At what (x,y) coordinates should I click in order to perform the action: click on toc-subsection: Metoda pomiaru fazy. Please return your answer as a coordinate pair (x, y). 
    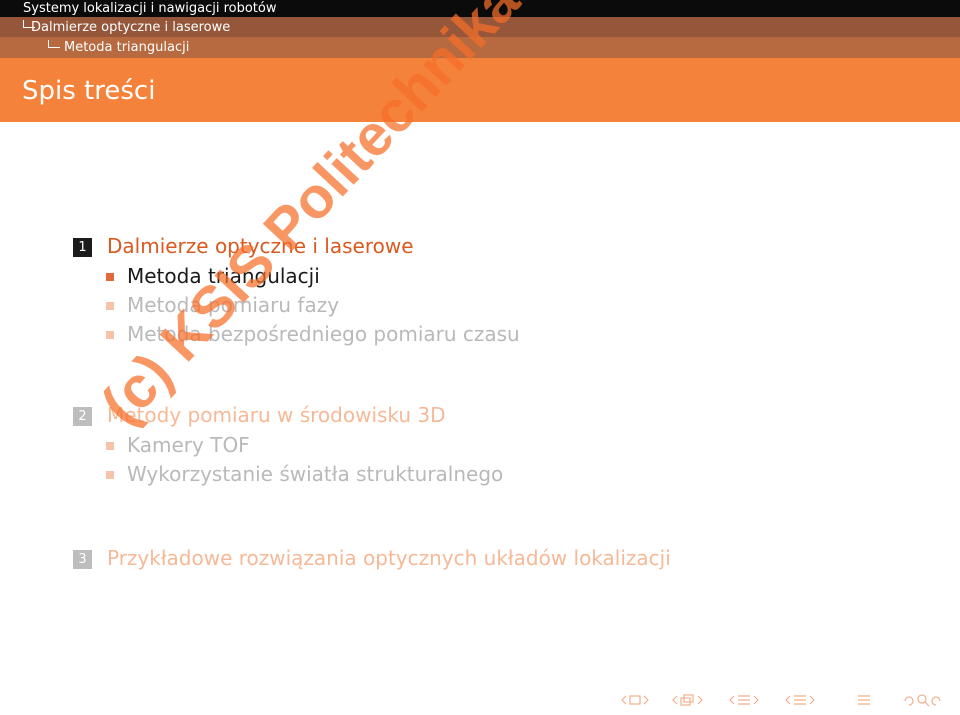
    Looking at the image, I should click on (222, 305).